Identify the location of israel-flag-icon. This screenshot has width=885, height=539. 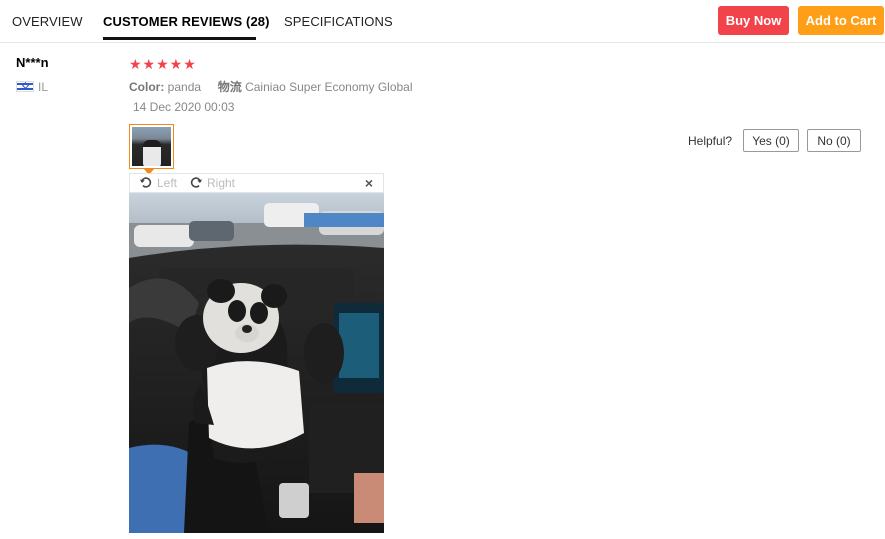
(25, 86).